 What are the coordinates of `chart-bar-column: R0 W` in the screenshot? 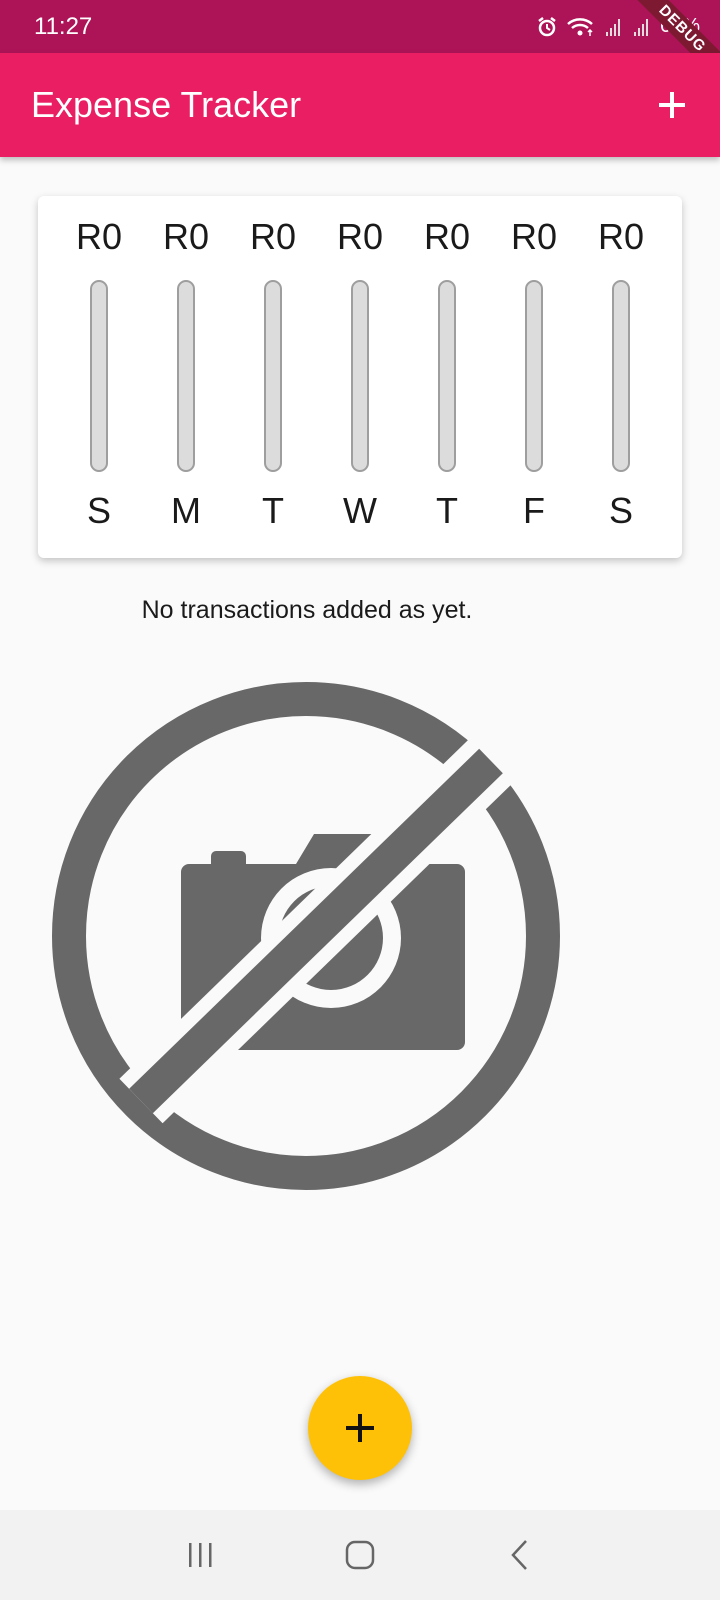 It's located at (360, 377).